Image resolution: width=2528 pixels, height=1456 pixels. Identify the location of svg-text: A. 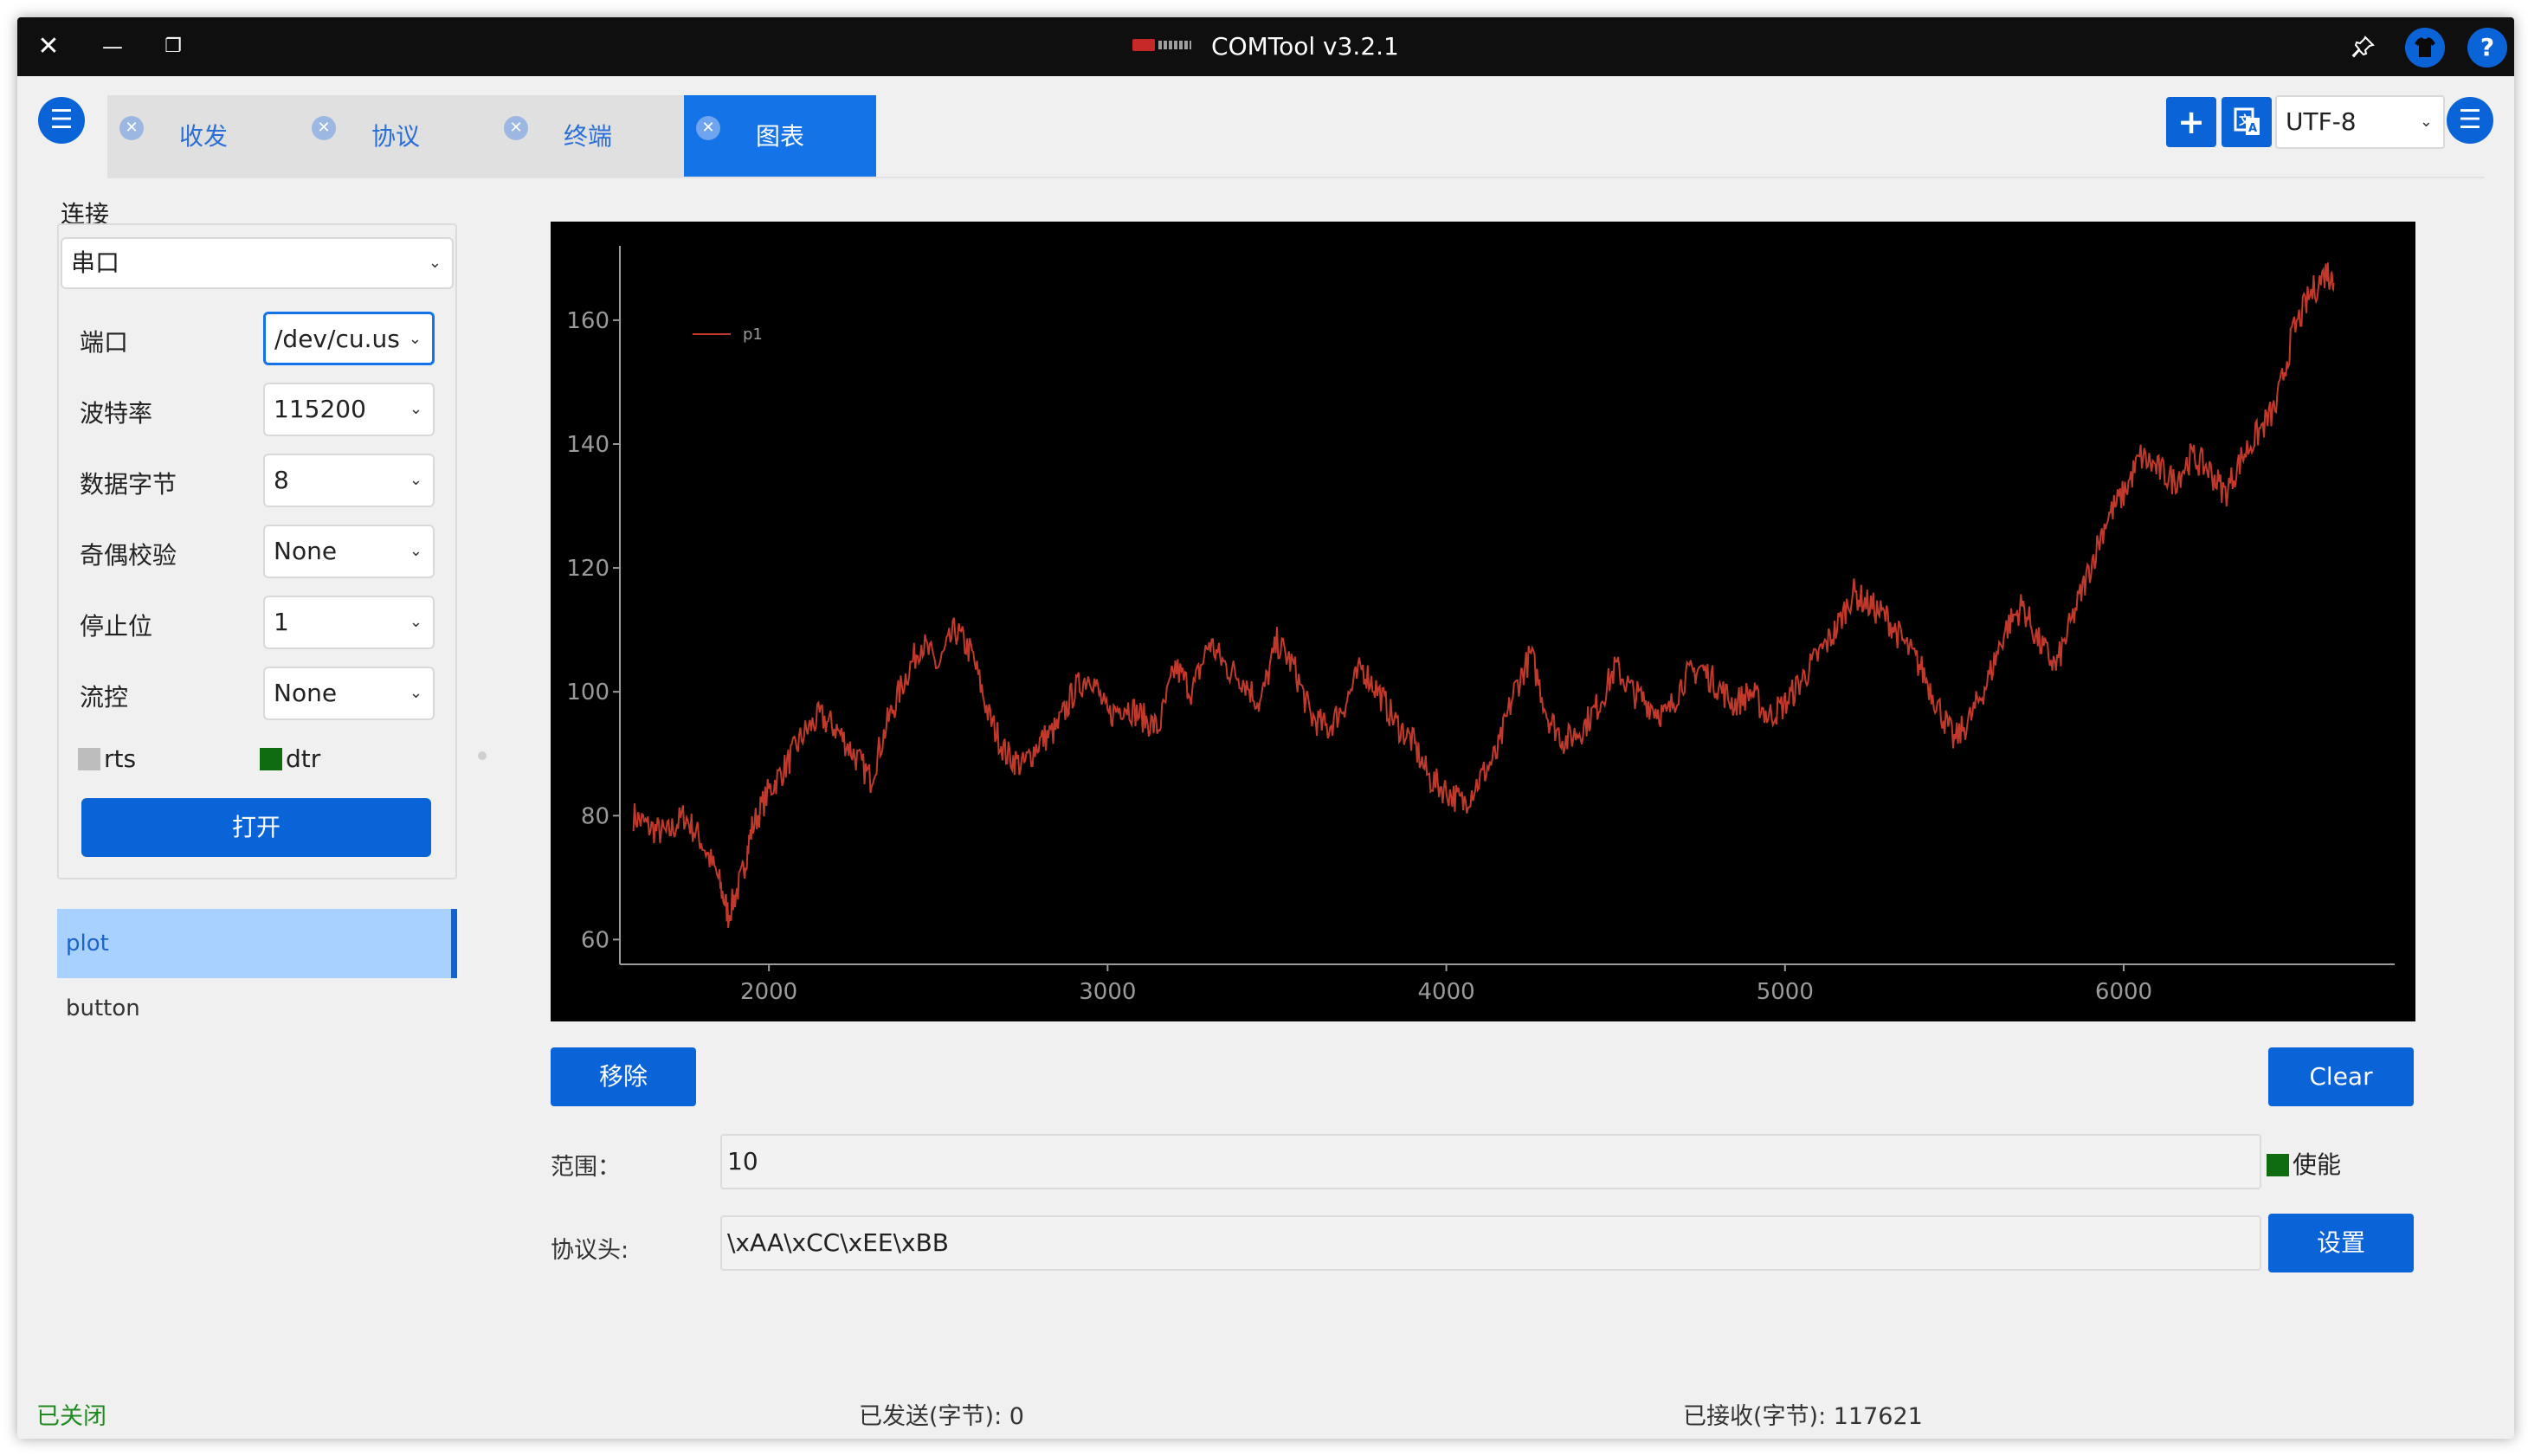
(2252, 128).